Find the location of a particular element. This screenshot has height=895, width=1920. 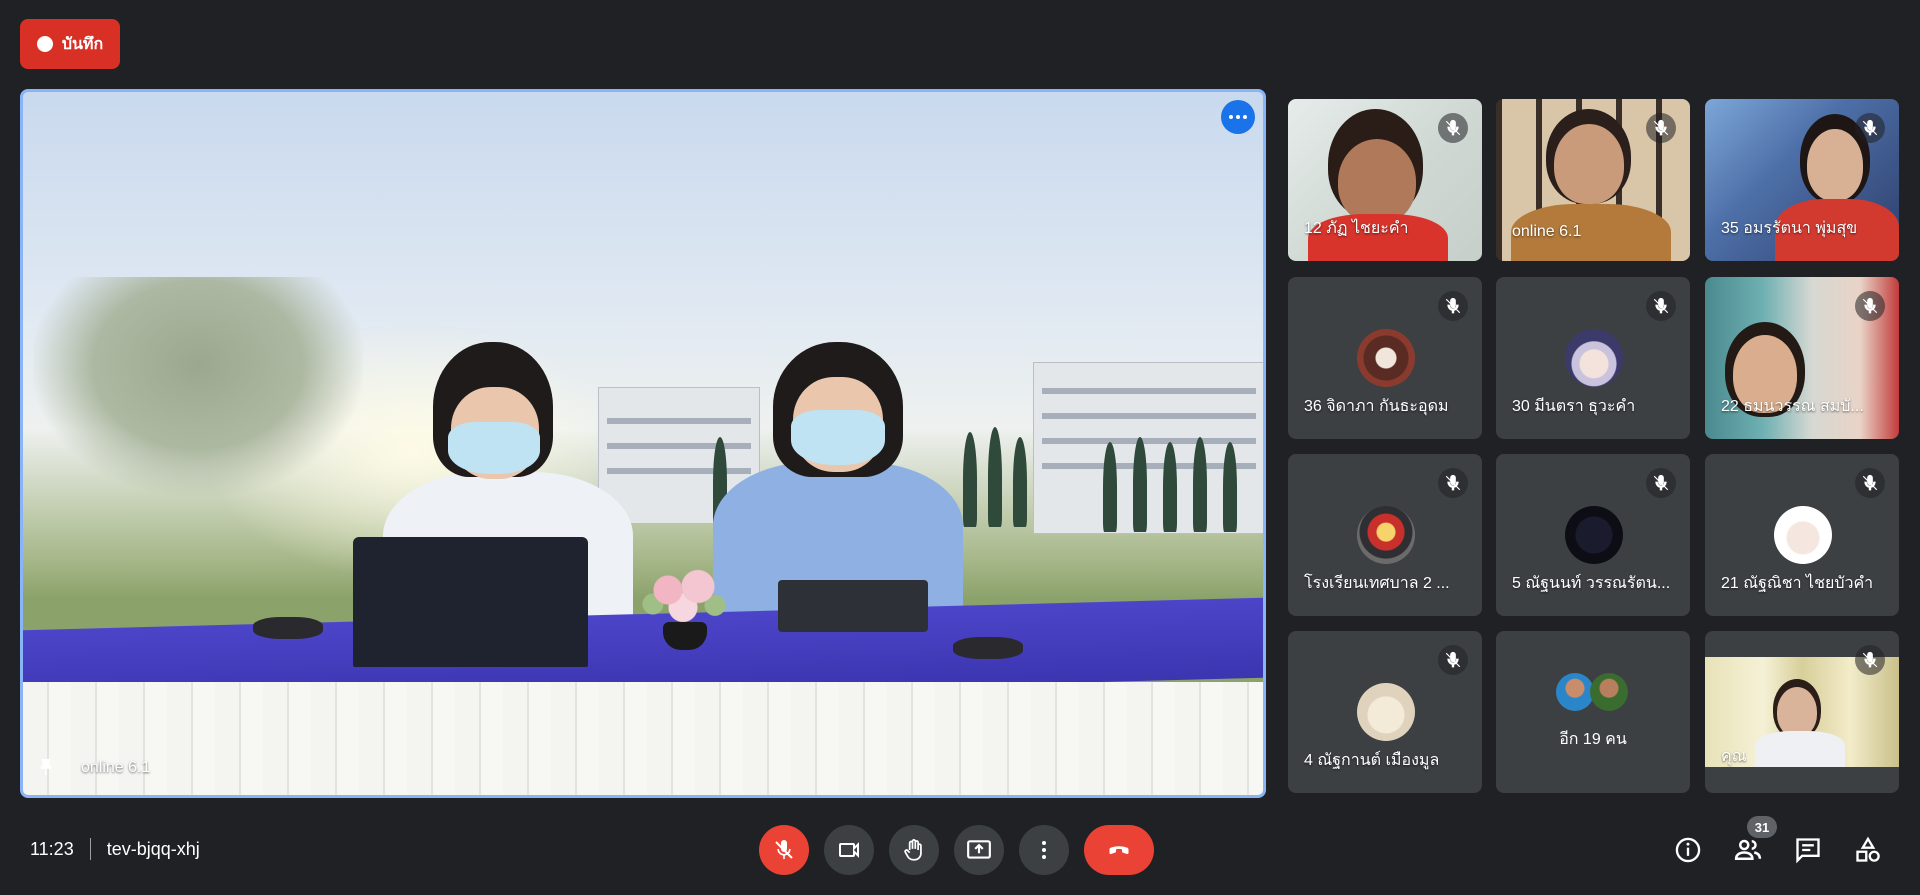

participant-name: คุณ is located at coordinates (1734, 756).